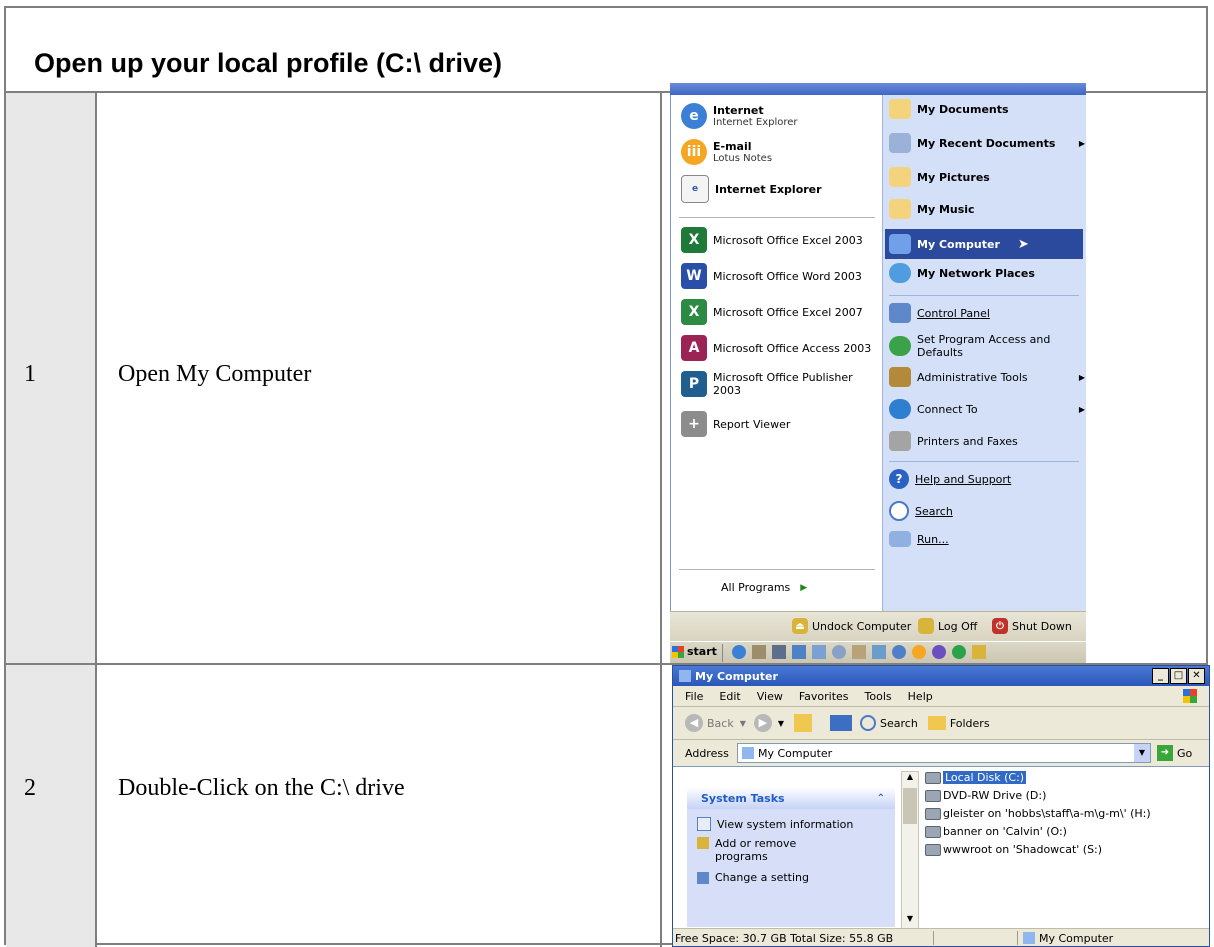 This screenshot has width=1214, height=947. Describe the element at coordinates (939, 177) in the screenshot. I see `menu-my-pictures: My Pictures` at that location.